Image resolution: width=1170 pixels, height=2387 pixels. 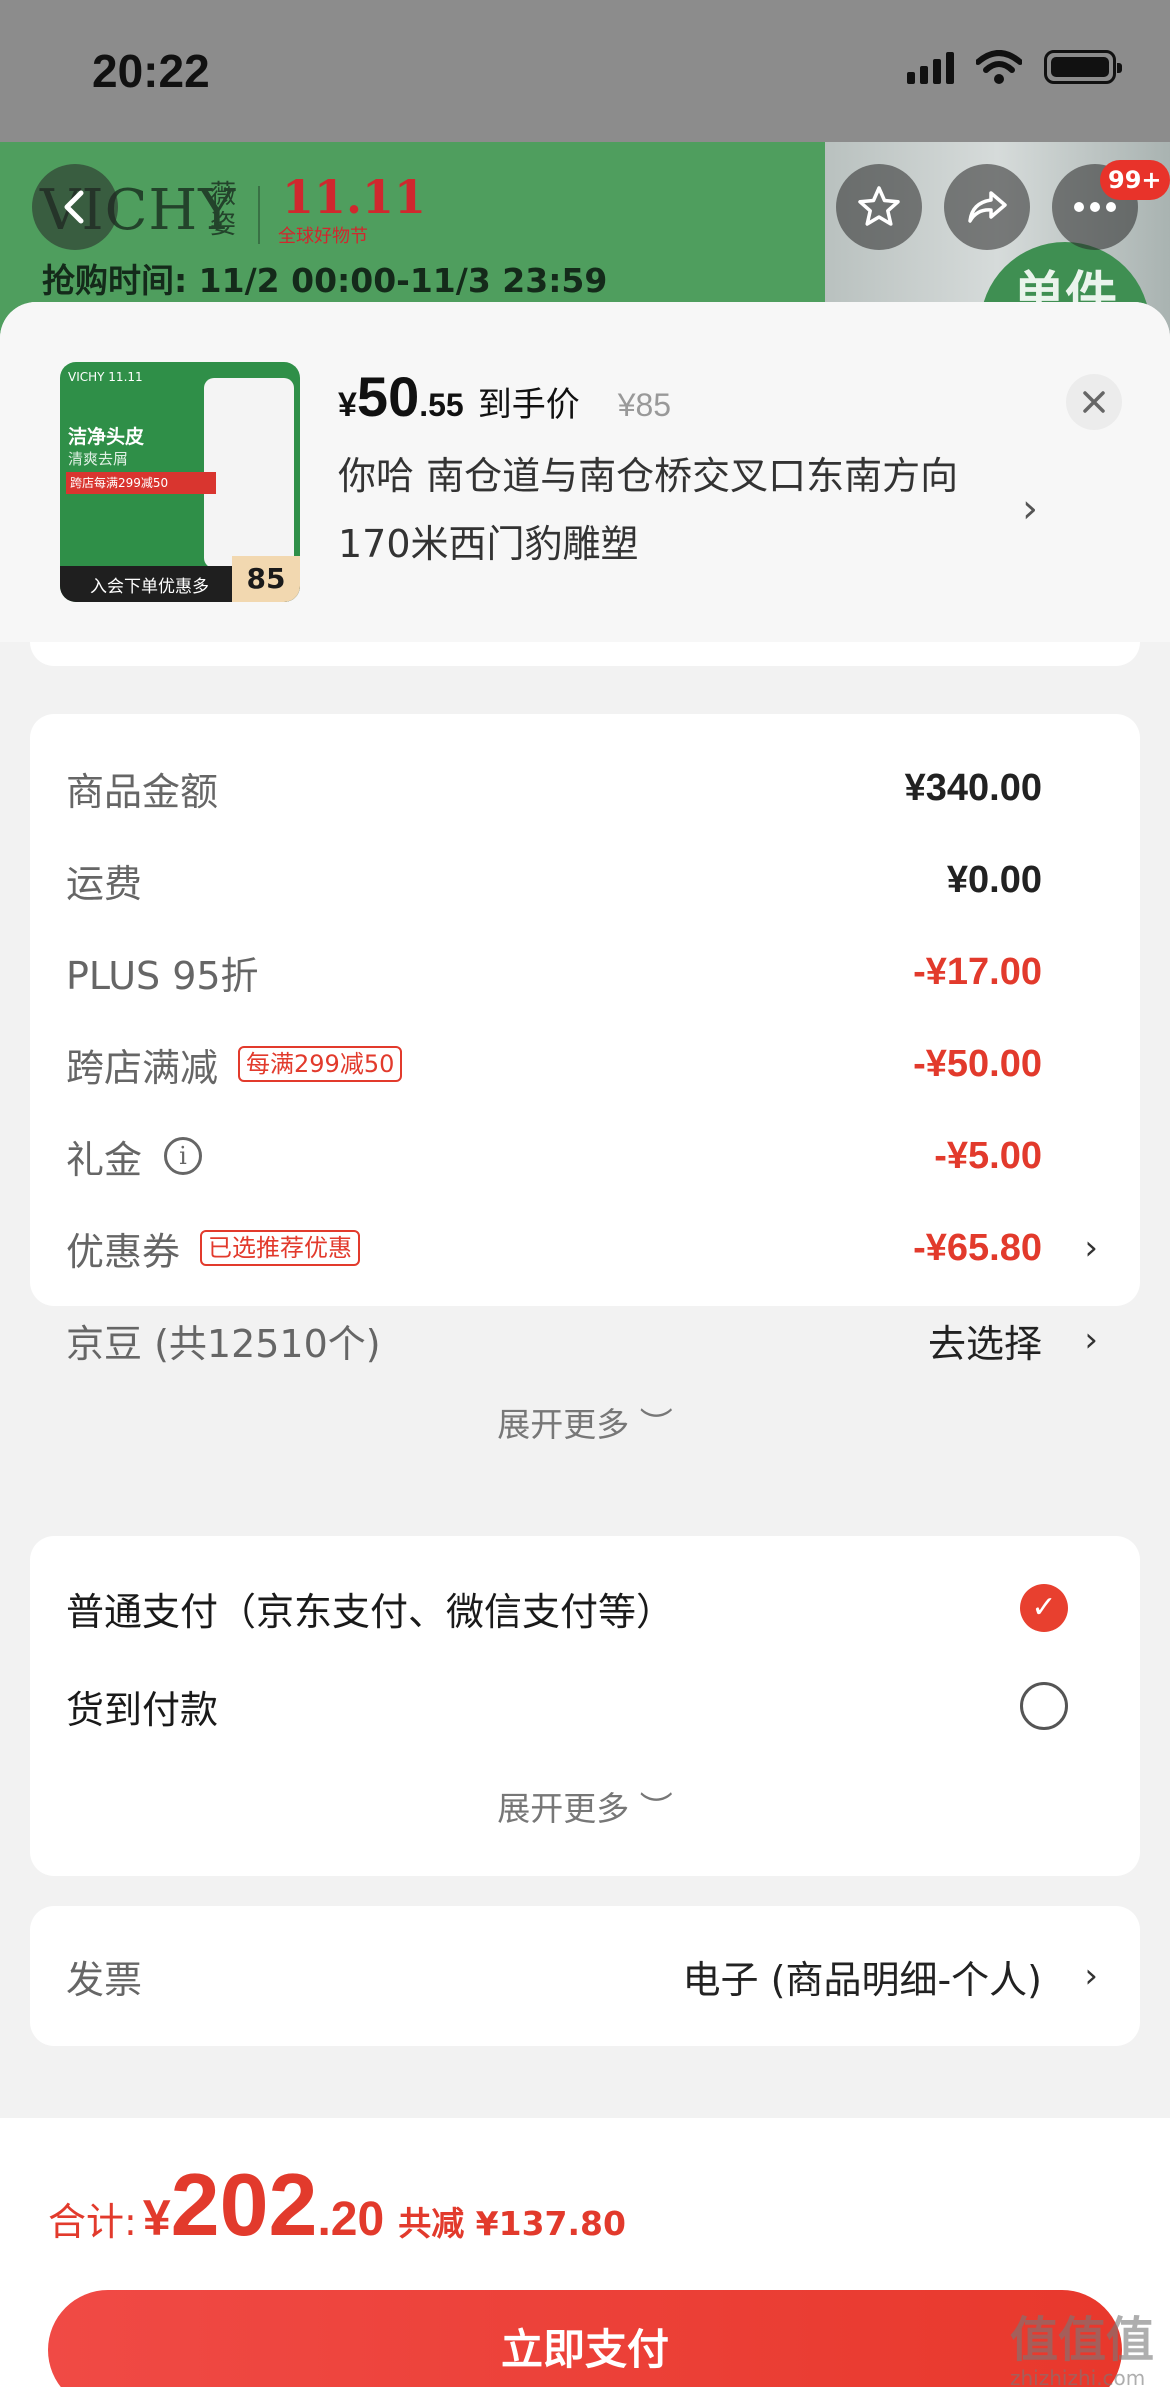 I want to click on final-price: ¥ 50 .55 到手价 ¥85, so click(x=504, y=396).